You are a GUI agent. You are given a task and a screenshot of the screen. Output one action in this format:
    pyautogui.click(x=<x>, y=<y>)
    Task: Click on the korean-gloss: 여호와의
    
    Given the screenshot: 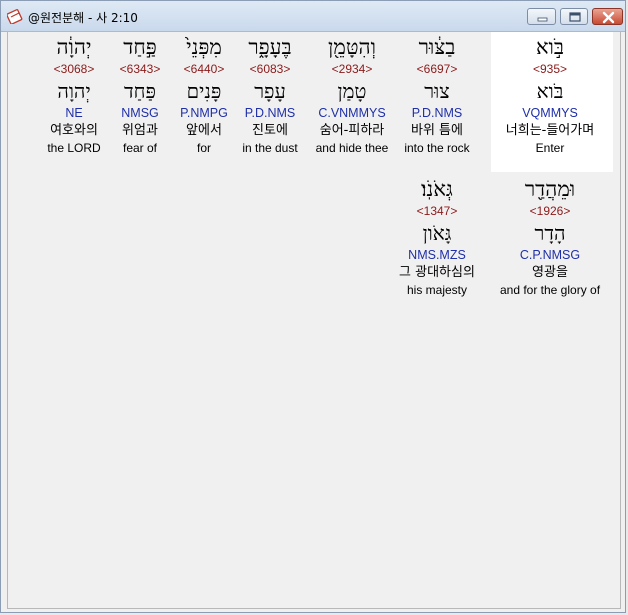 What is the action you would take?
    pyautogui.click(x=74, y=130)
    